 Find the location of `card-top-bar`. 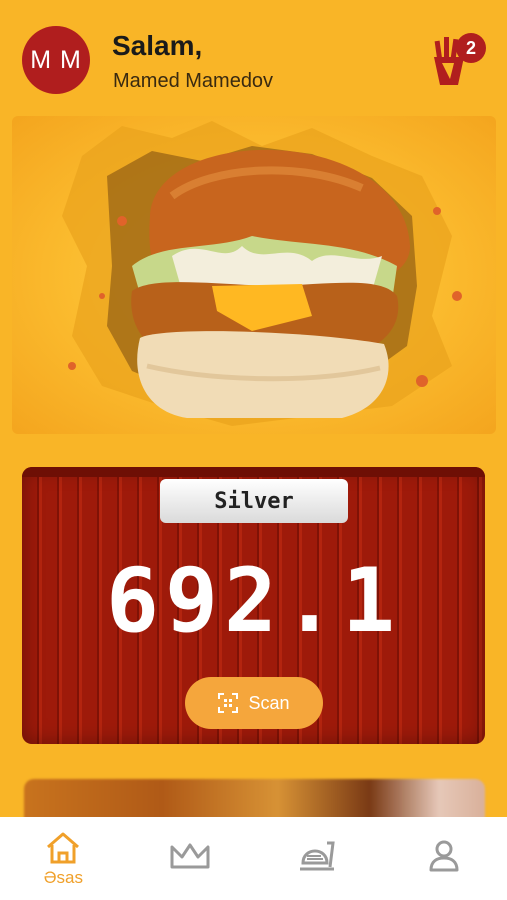

card-top-bar is located at coordinates (253, 472).